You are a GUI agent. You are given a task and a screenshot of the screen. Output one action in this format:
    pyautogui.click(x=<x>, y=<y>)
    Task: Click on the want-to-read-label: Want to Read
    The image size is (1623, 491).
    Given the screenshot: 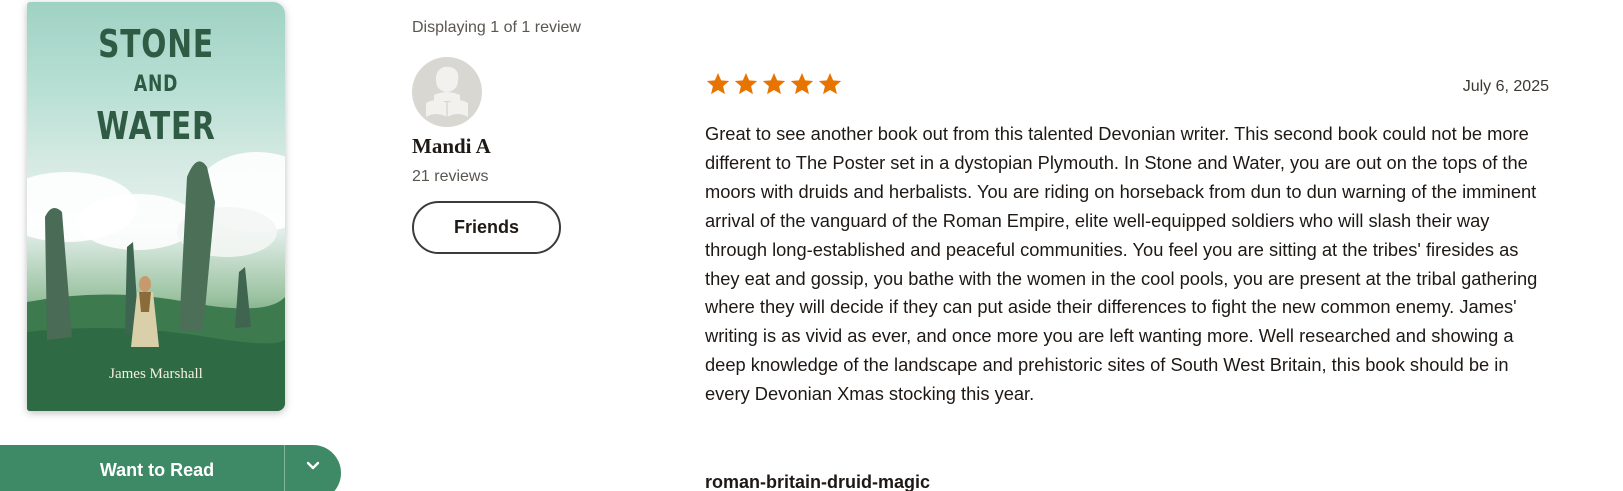 What is the action you would take?
    pyautogui.click(x=157, y=470)
    